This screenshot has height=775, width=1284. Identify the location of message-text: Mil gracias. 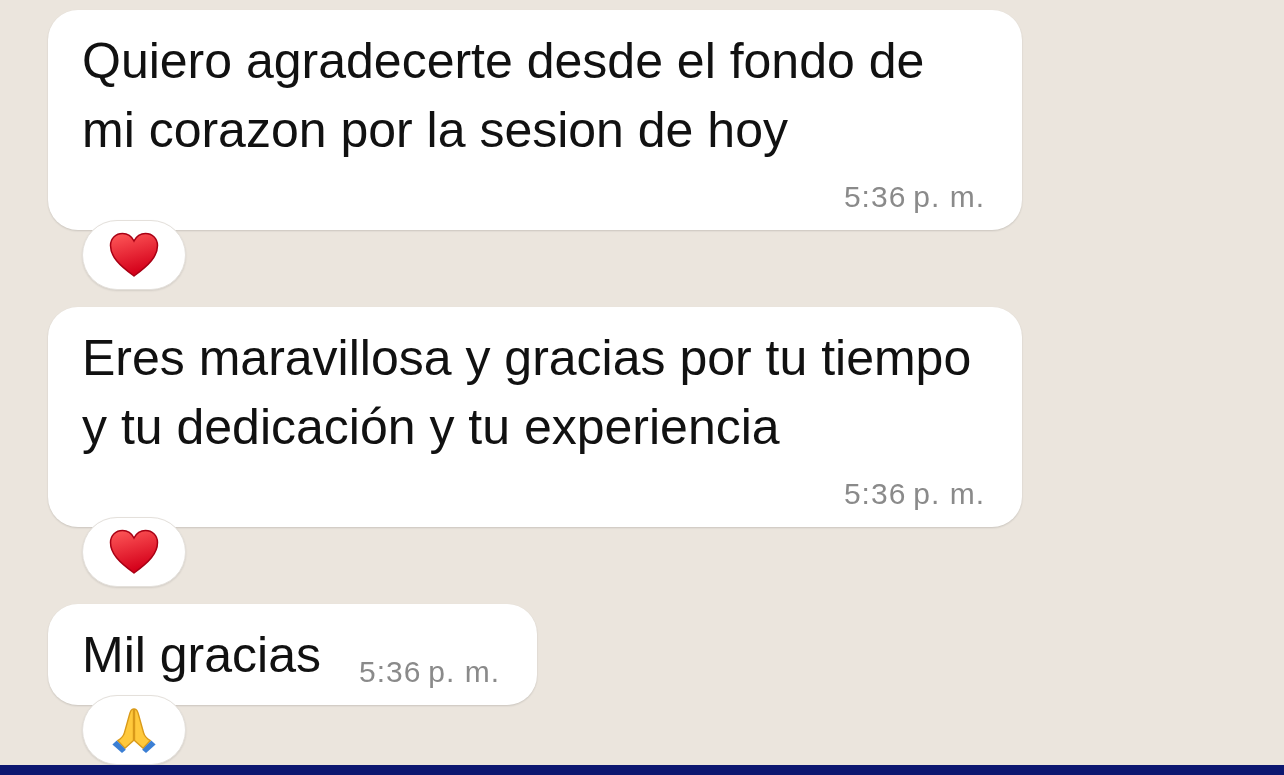
(201, 655).